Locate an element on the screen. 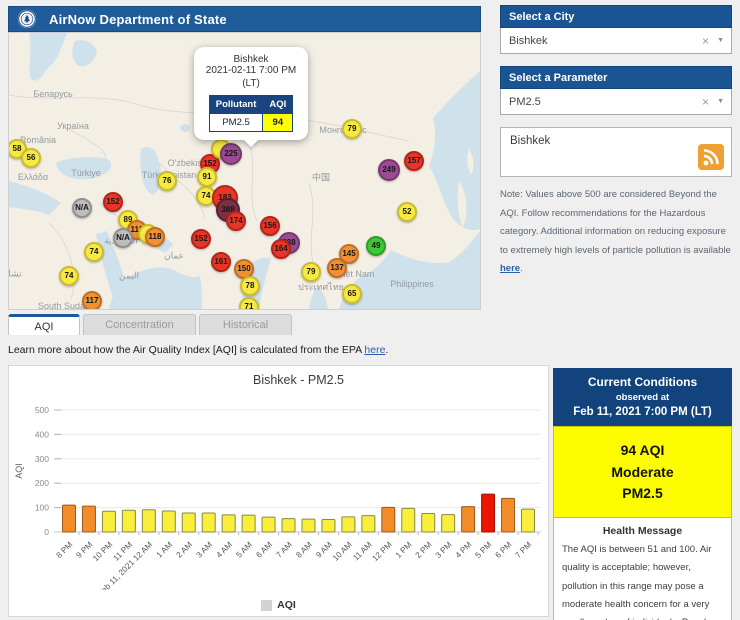  aqi-marker: 71 is located at coordinates (249, 303).